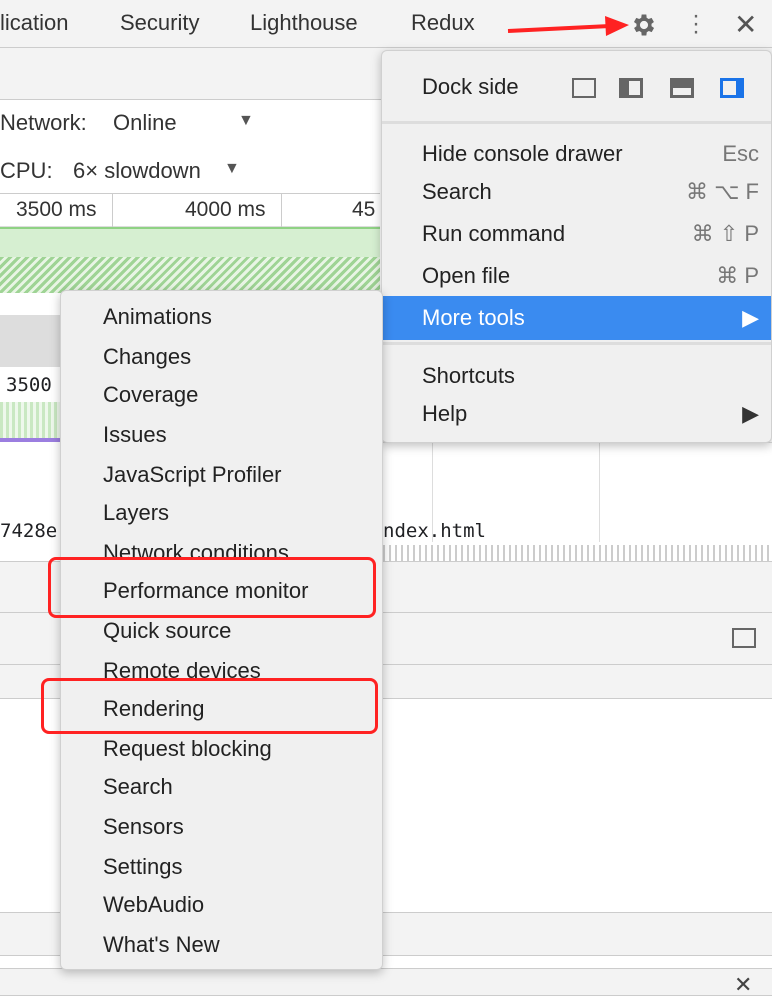 This screenshot has width=772, height=998. What do you see at coordinates (221, 749) in the screenshot?
I see `submenu-item-request-blocking: Request blocking` at bounding box center [221, 749].